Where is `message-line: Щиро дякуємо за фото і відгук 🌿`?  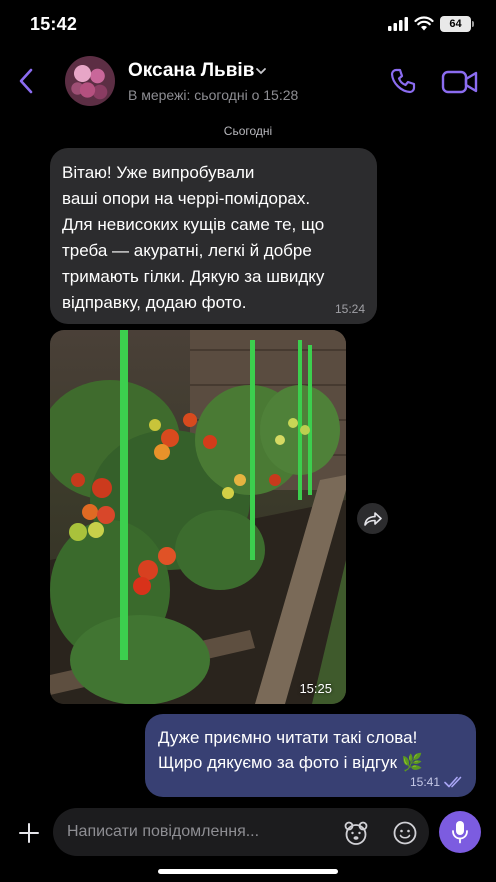 message-line: Щиро дякуємо за фото і відгук 🌿 is located at coordinates (290, 762).